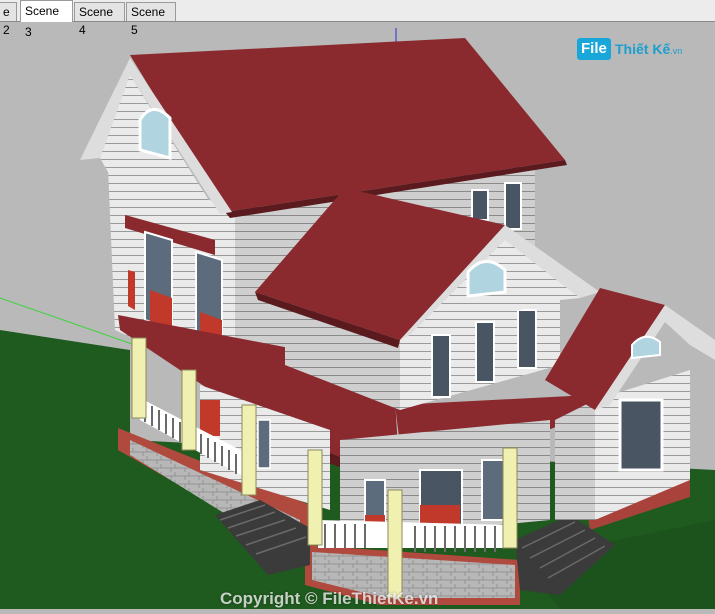 Image resolution: width=715 pixels, height=614 pixels. Describe the element at coordinates (46, 19) in the screenshot. I see `tab-scene-3: Scene 3` at that location.